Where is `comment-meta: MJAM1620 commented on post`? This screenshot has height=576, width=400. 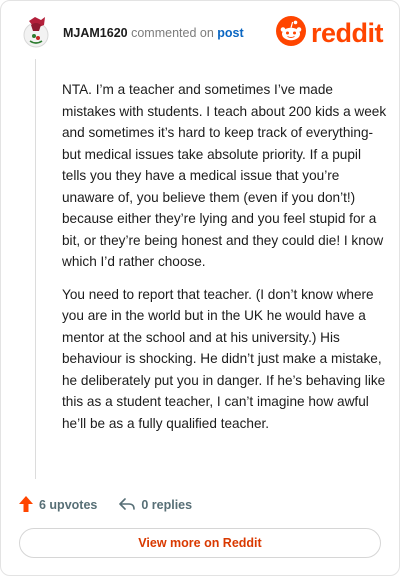 comment-meta: MJAM1620 commented on post is located at coordinates (153, 33).